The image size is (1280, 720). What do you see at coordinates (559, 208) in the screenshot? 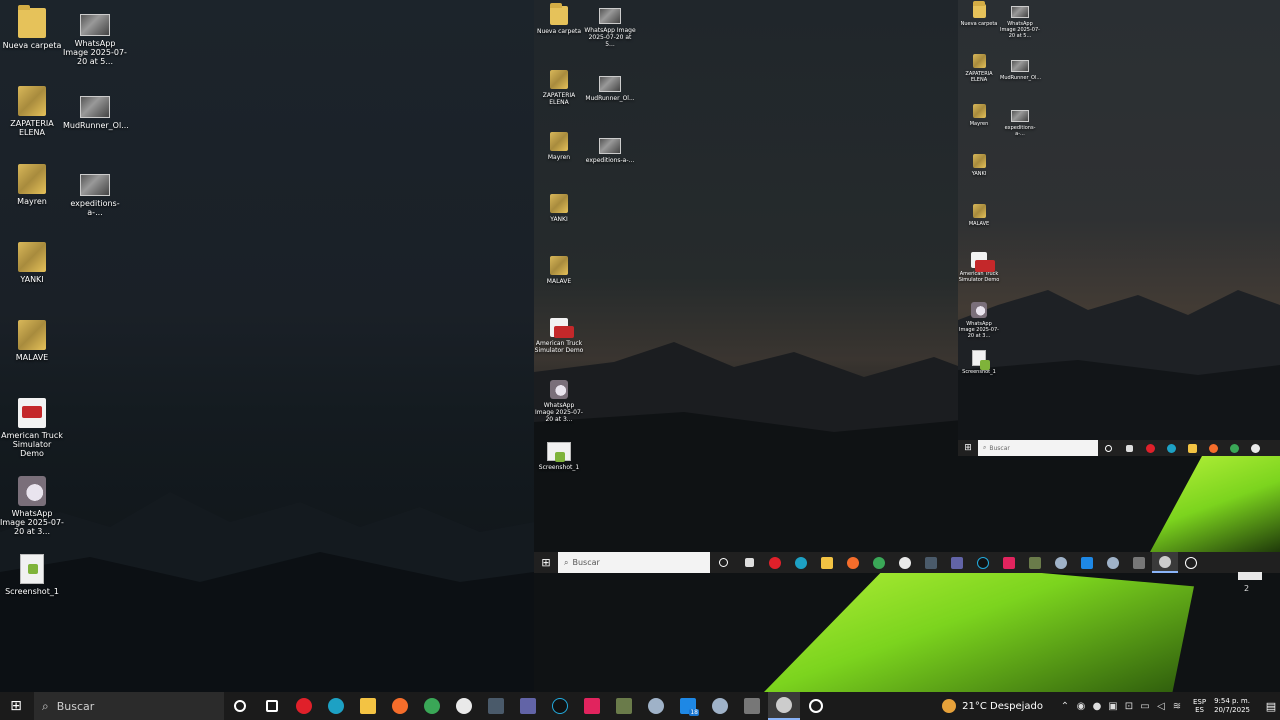
I see `mid-icon-yanki: YANKI` at bounding box center [559, 208].